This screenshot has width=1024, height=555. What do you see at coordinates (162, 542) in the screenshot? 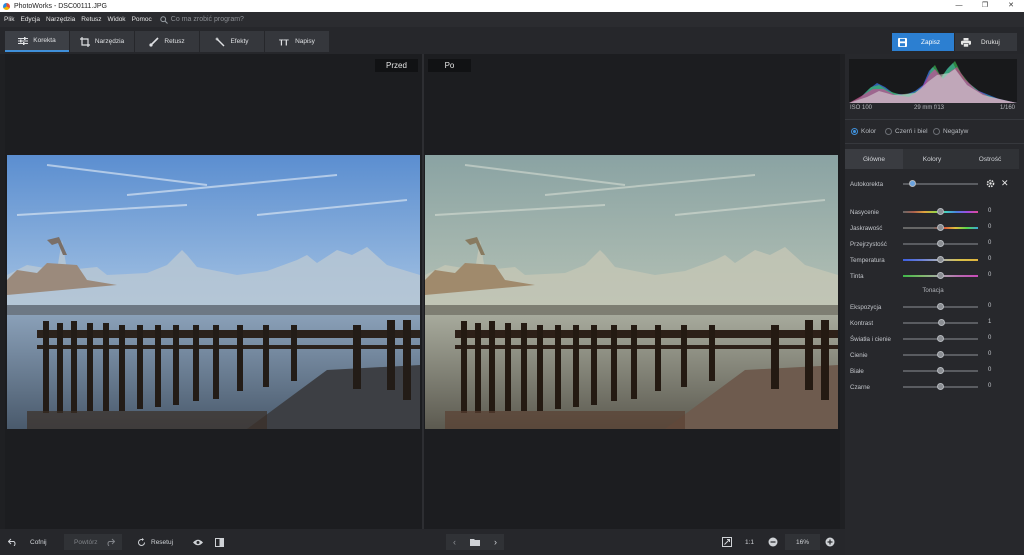
I see `reset-label: Resetuj` at bounding box center [162, 542].